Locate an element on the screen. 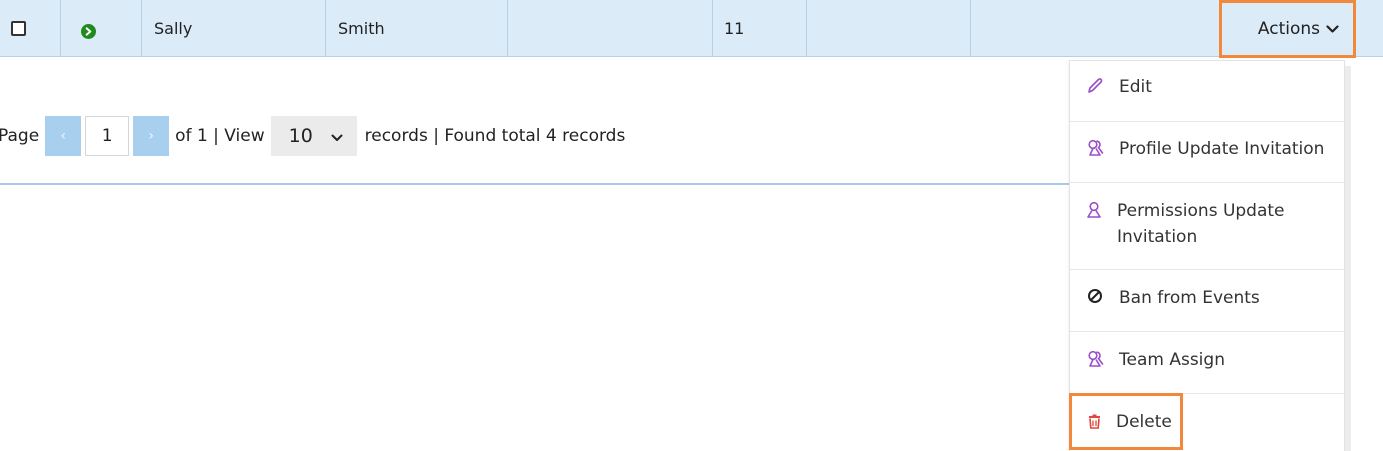 The height and width of the screenshot is (451, 1383). menu-item-label: Team Assign is located at coordinates (1172, 360).